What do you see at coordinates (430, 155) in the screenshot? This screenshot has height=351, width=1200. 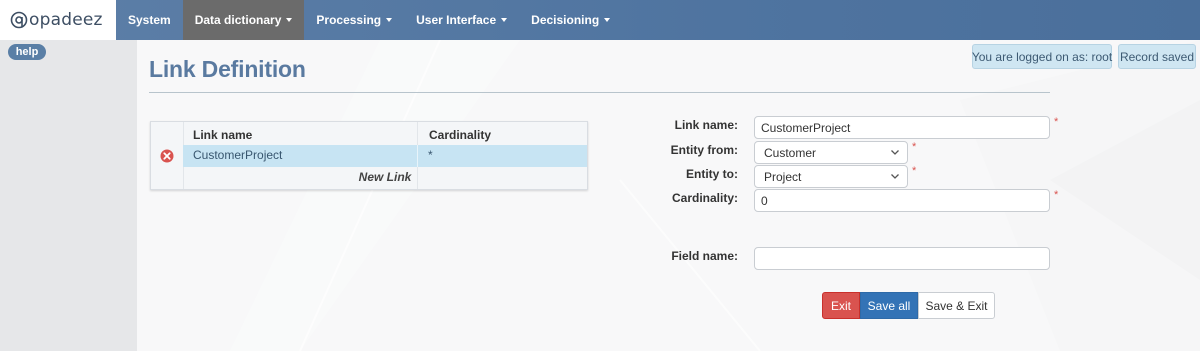 I see `cardinality-cell: *` at bounding box center [430, 155].